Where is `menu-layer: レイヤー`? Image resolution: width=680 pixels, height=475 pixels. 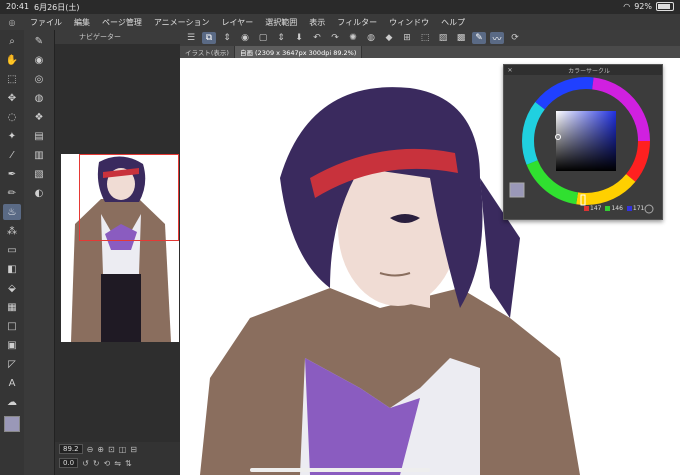
menu-layer: レイヤー is located at coordinates (238, 22).